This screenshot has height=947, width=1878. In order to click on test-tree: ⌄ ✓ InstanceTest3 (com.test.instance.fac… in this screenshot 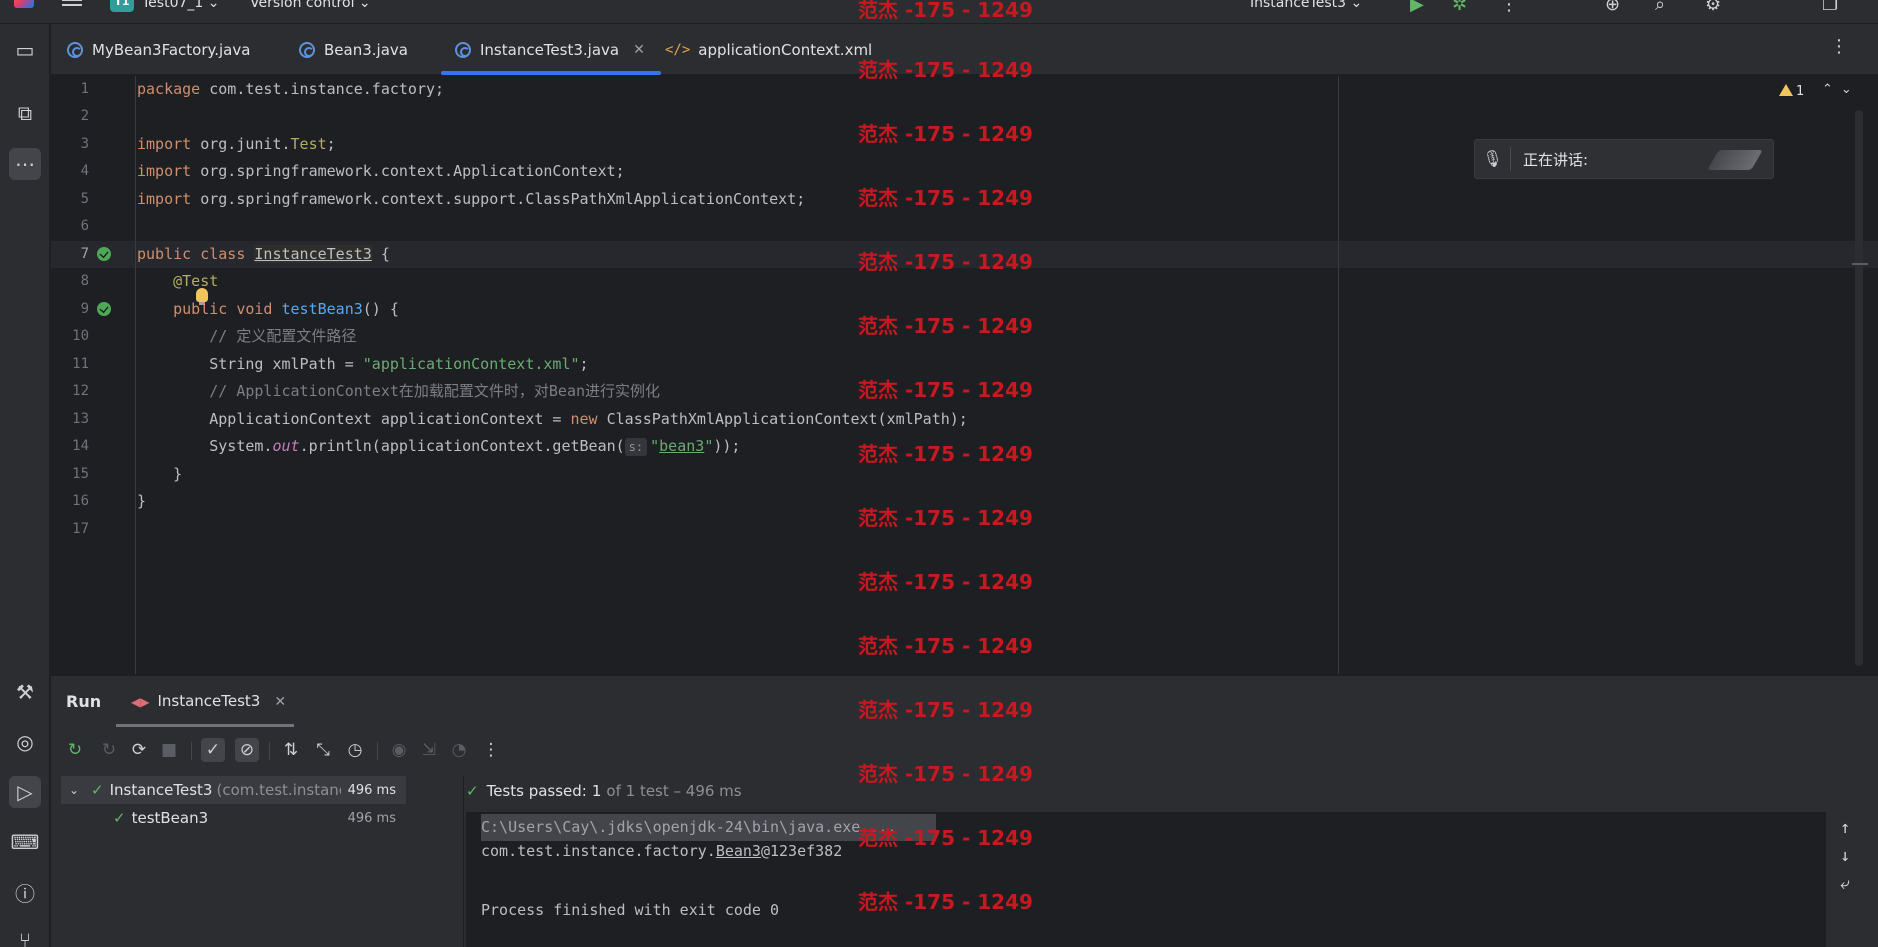, I will do `click(233, 861)`.